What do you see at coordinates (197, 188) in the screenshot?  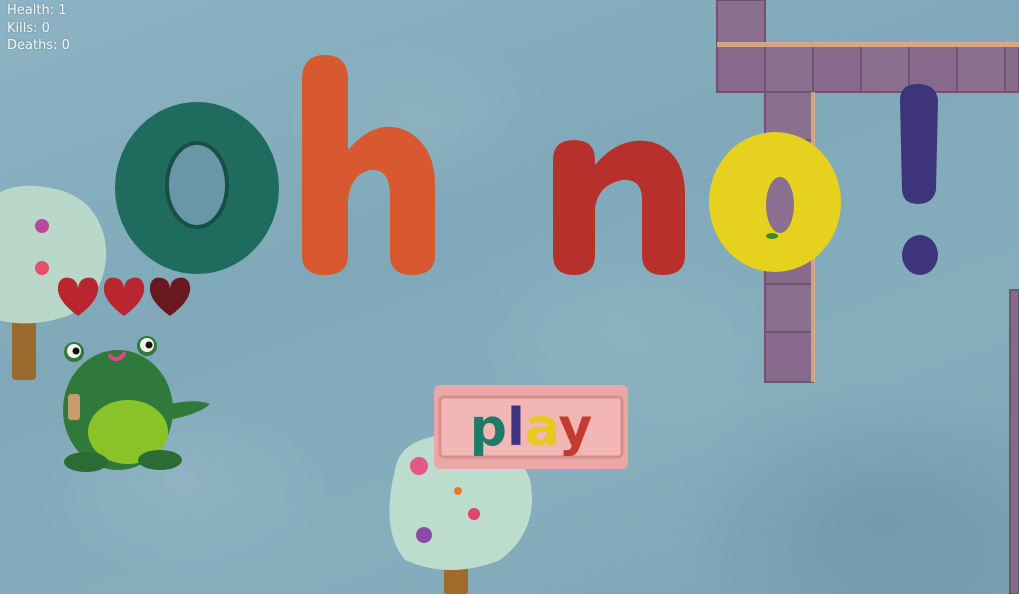 I see `title-letter-o` at bounding box center [197, 188].